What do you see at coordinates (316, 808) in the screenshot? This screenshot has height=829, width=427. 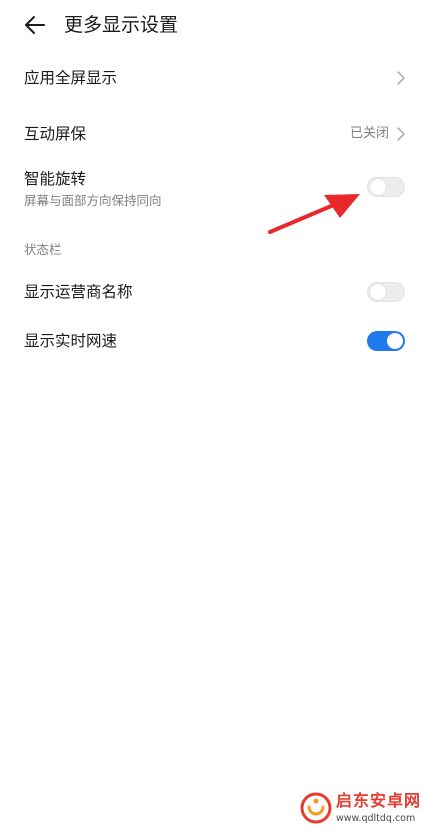 I see `watermark-logo-icon` at bounding box center [316, 808].